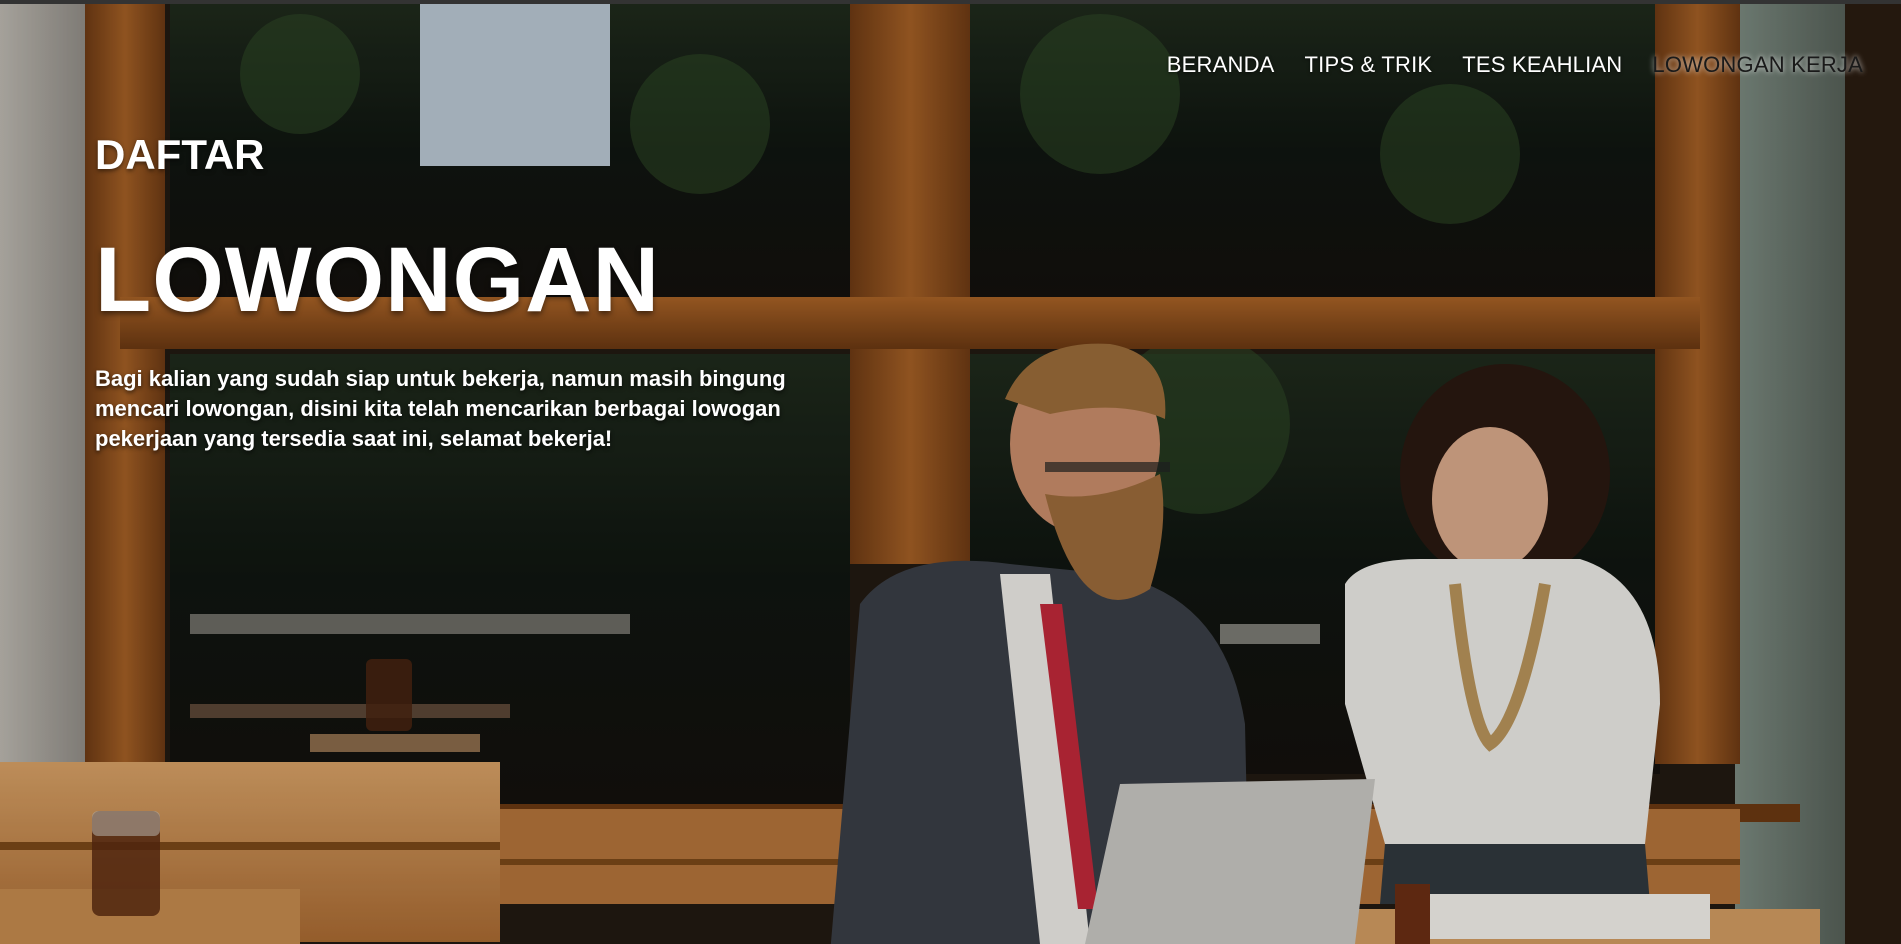  I want to click on nav-item-beranda: BERANDA, so click(1221, 65).